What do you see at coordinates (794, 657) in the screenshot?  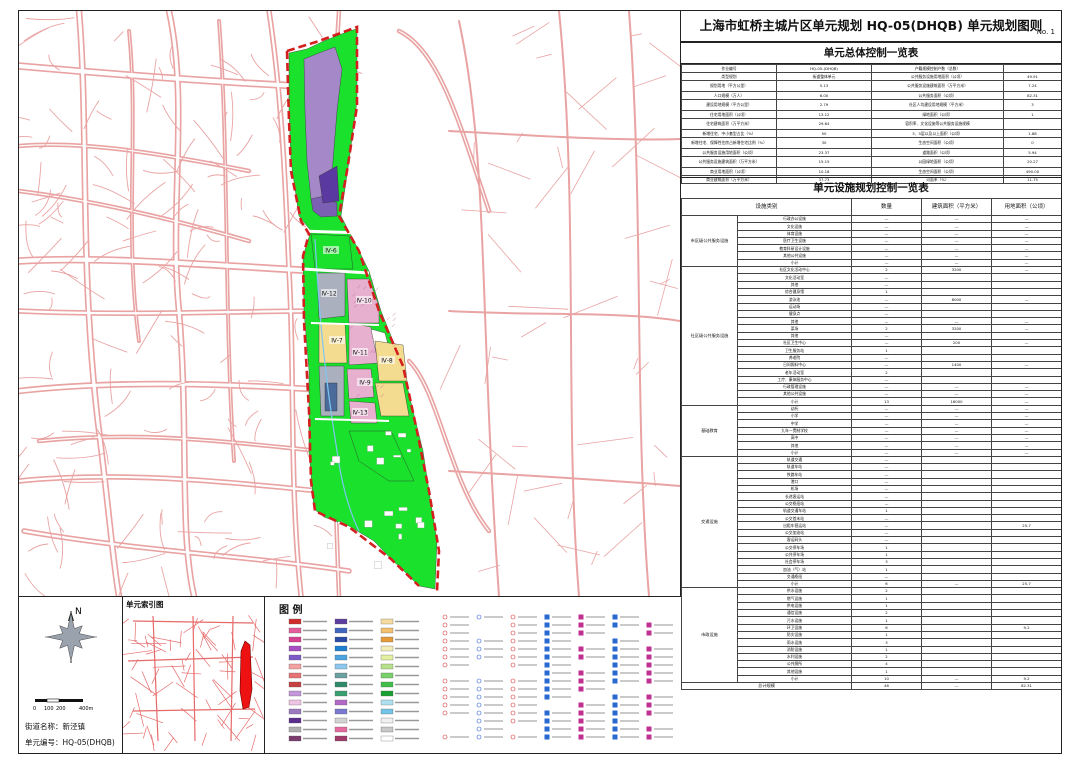 I see `facility-name: 水利设施` at bounding box center [794, 657].